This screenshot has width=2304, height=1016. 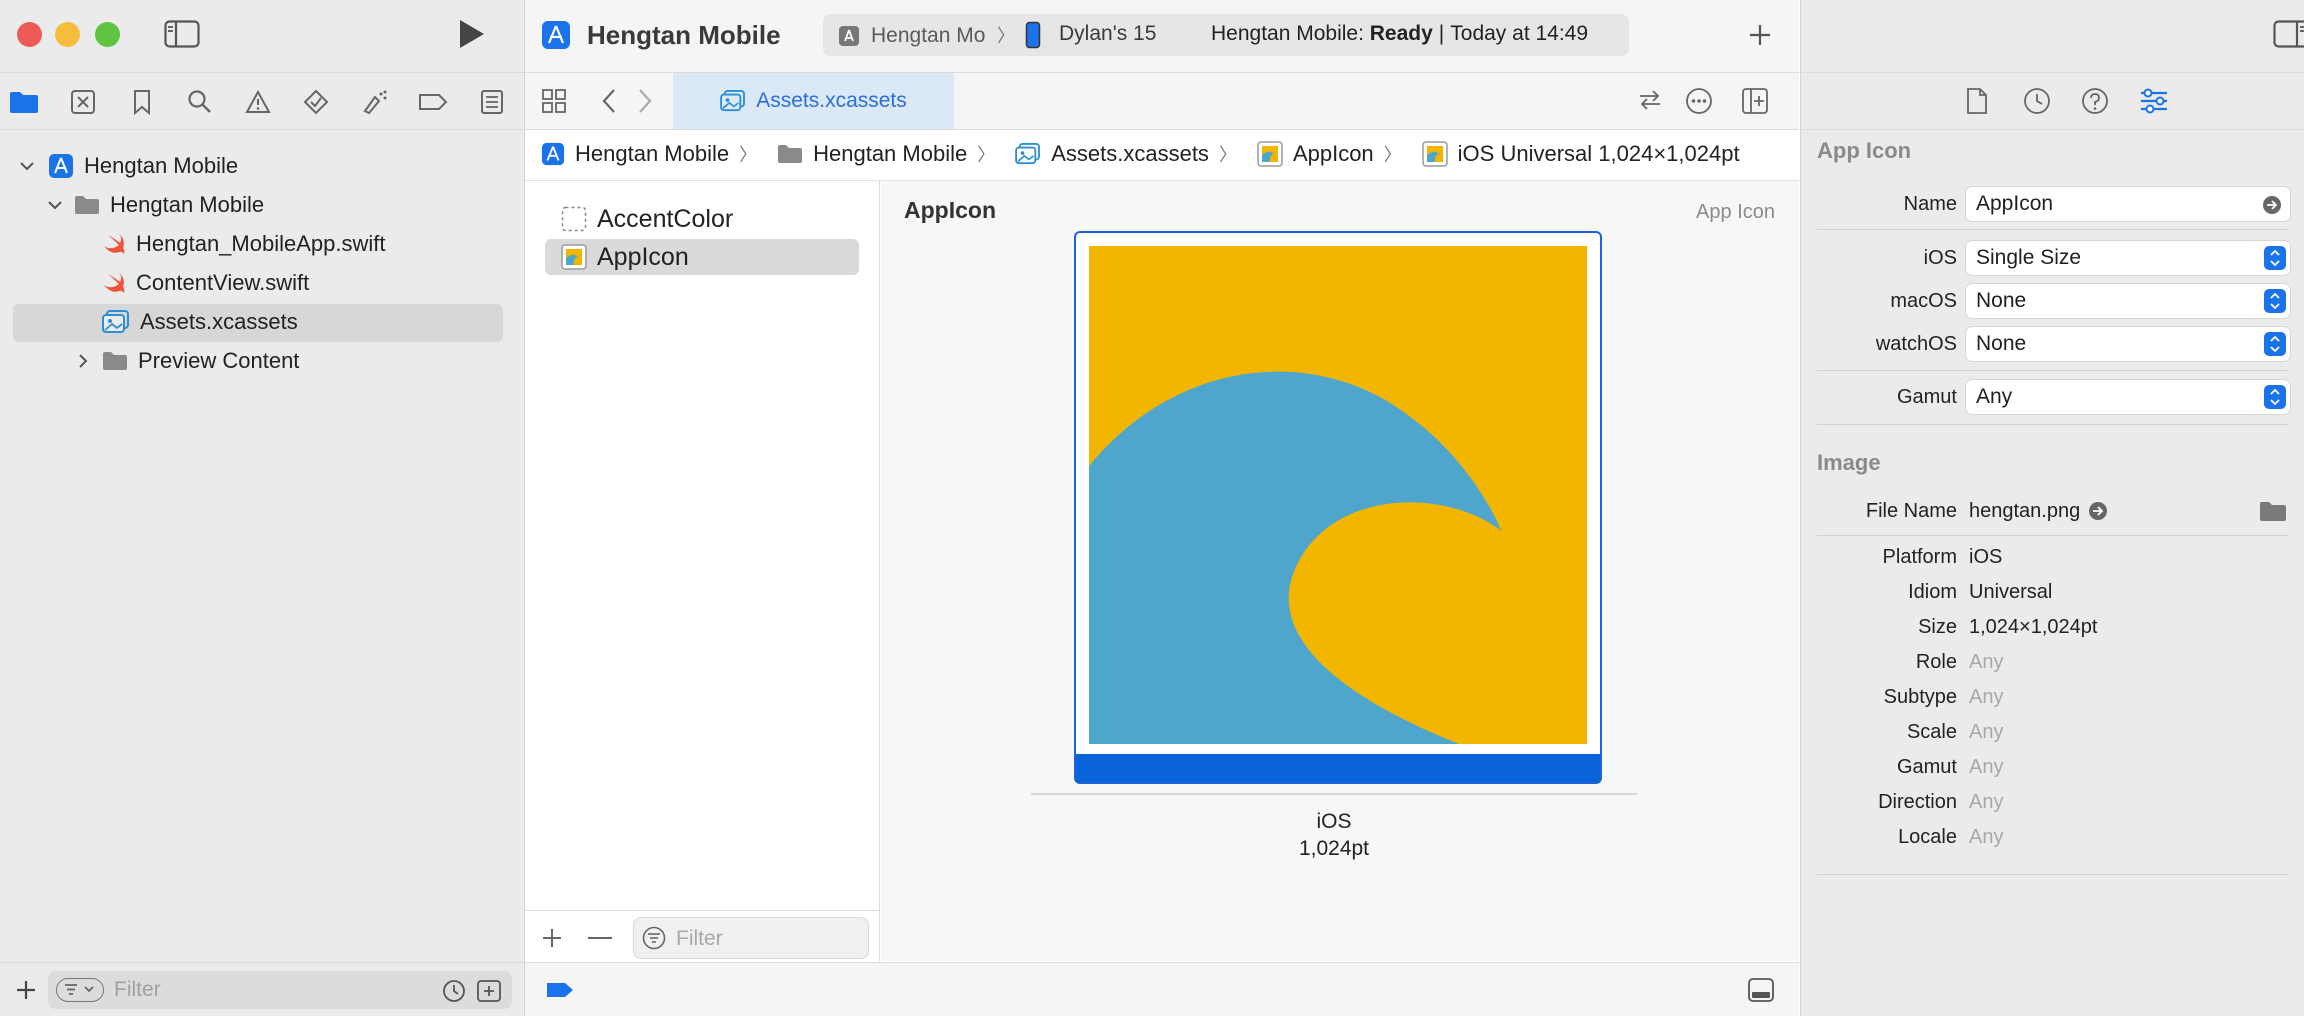 I want to click on tree-item-group: Hengtan Mobile, so click(x=155, y=205).